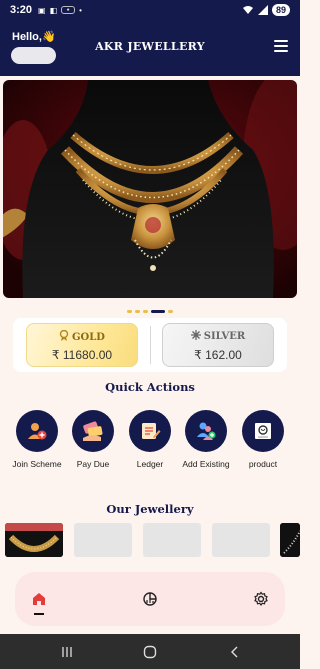  Describe the element at coordinates (235, 652) in the screenshot. I see `back-icon` at that location.